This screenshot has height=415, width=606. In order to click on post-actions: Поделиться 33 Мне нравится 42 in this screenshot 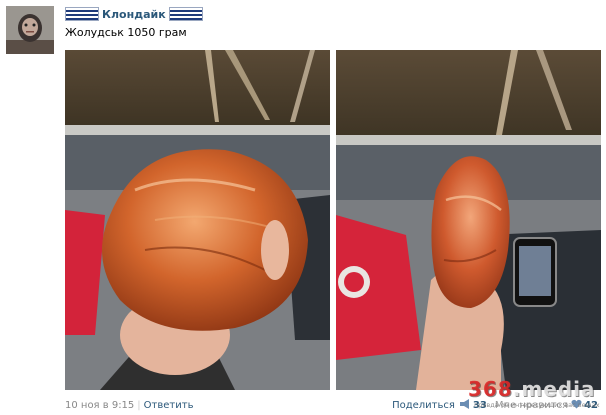, I will do `click(495, 405)`.